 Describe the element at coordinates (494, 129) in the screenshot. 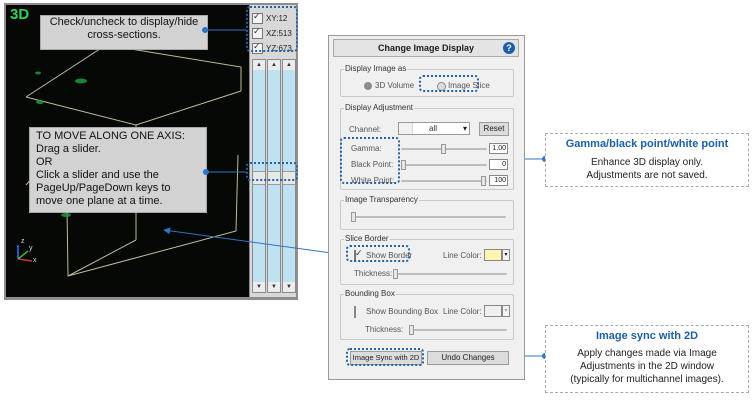

I see `reset-button: Reset` at that location.